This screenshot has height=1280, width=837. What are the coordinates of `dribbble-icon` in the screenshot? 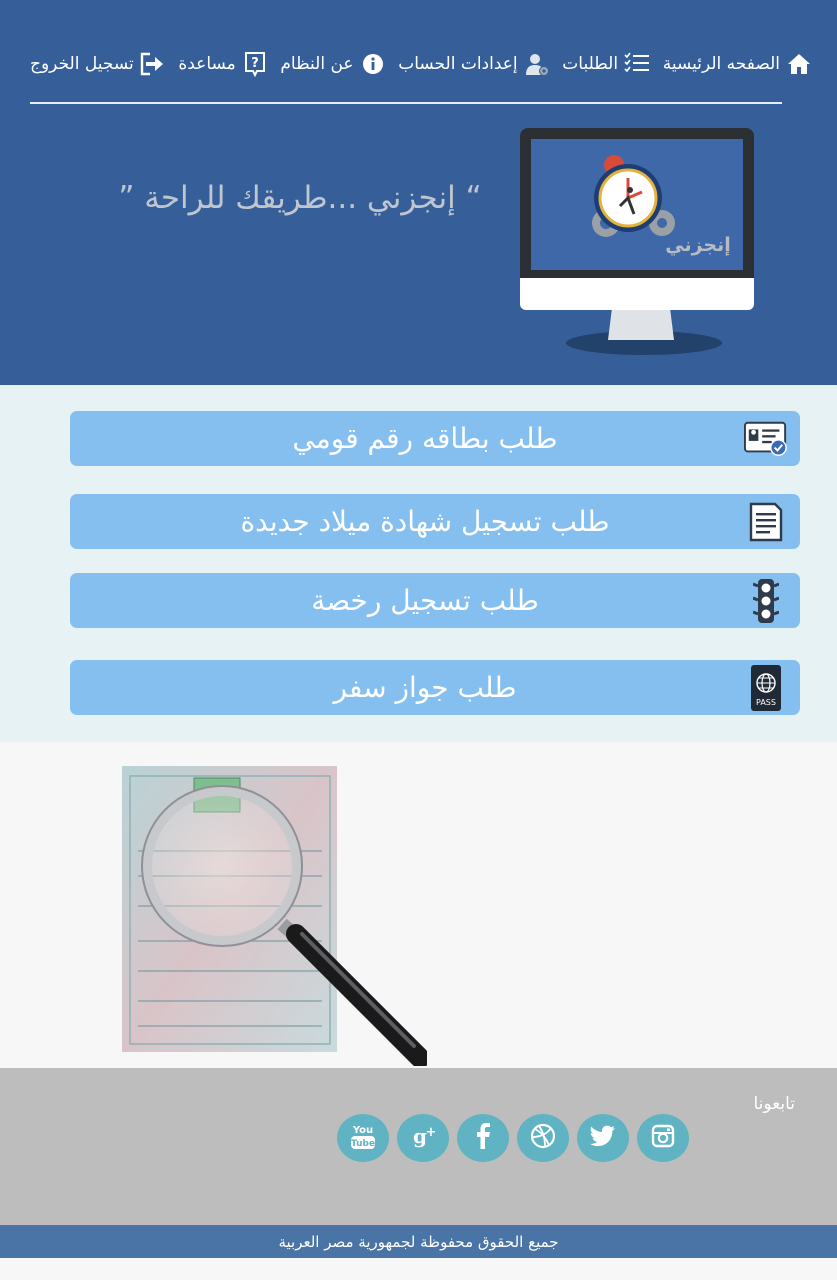 It's located at (543, 1138).